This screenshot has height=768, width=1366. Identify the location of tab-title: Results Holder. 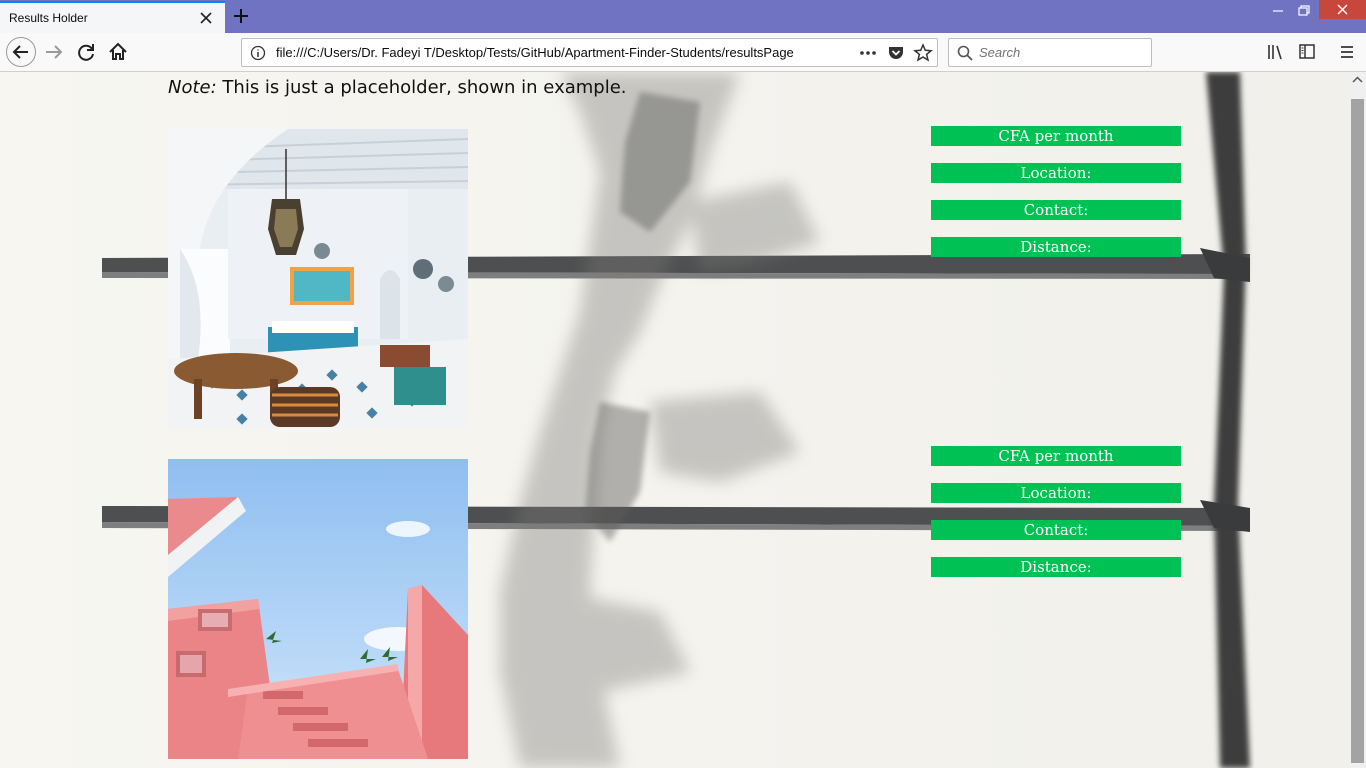
(48, 18).